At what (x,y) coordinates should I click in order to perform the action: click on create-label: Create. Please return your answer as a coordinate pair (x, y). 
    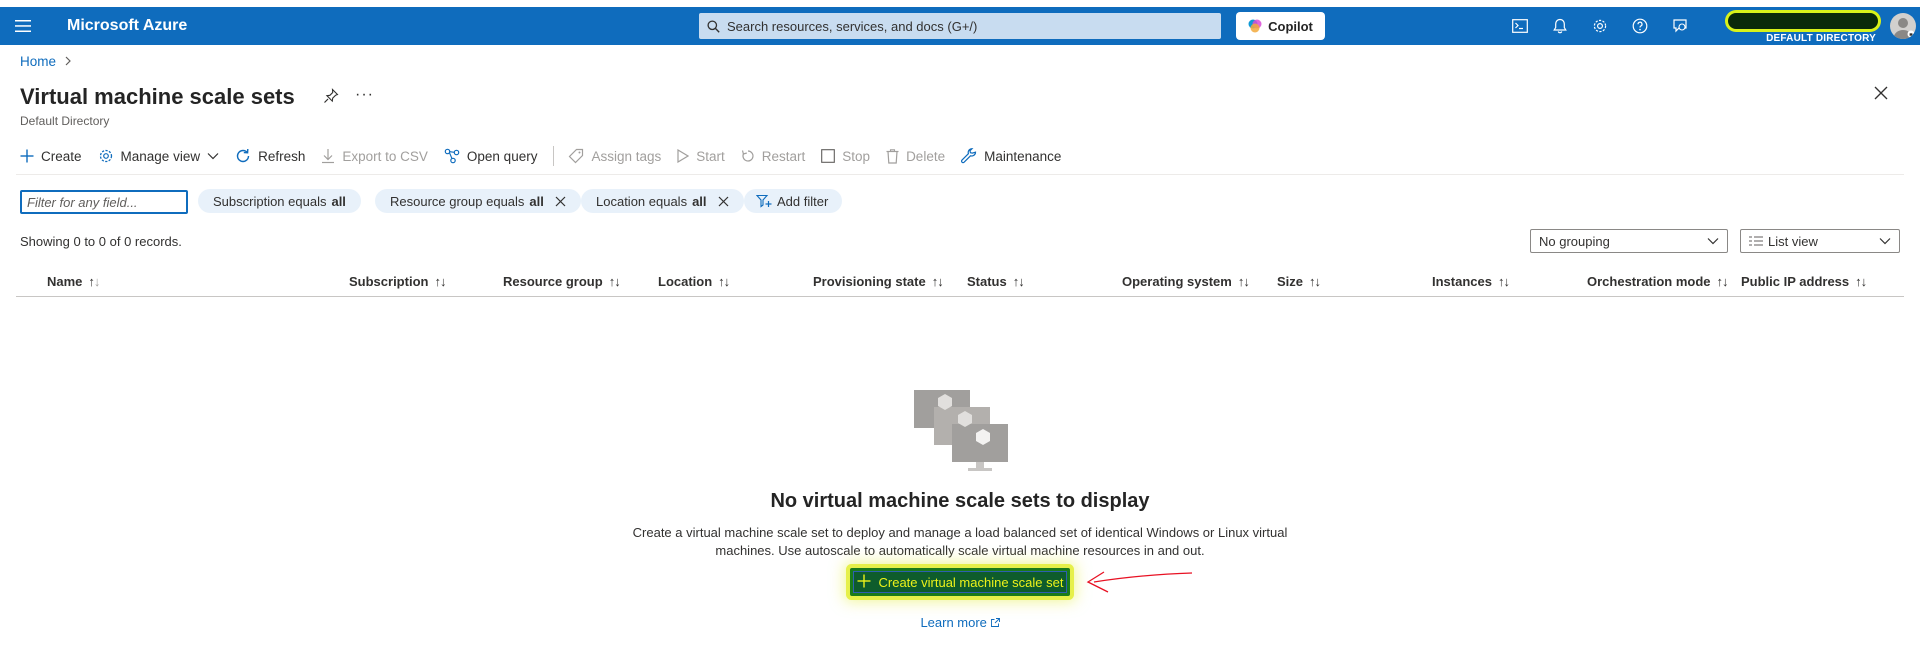
    Looking at the image, I should click on (61, 156).